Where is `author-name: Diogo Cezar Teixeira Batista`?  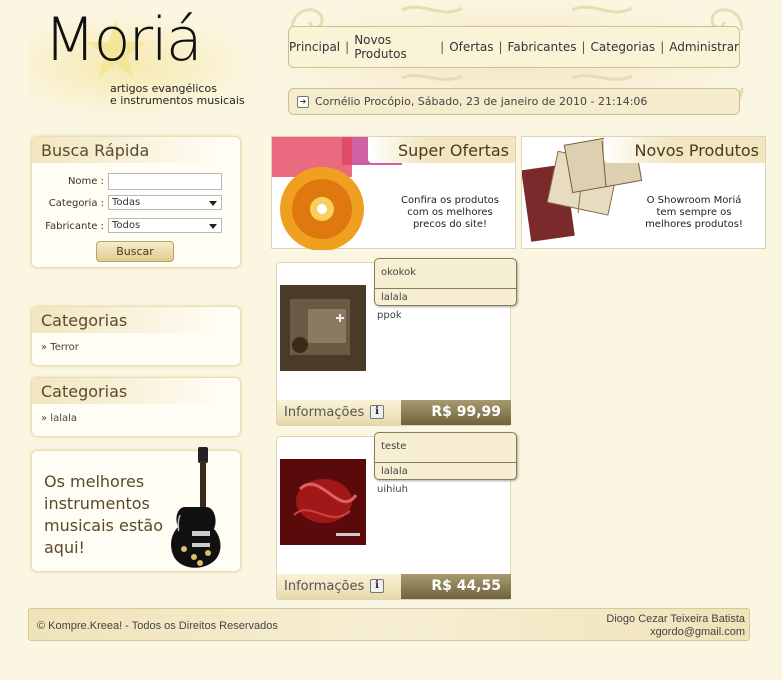 author-name: Diogo Cezar Teixeira Batista is located at coordinates (675, 619).